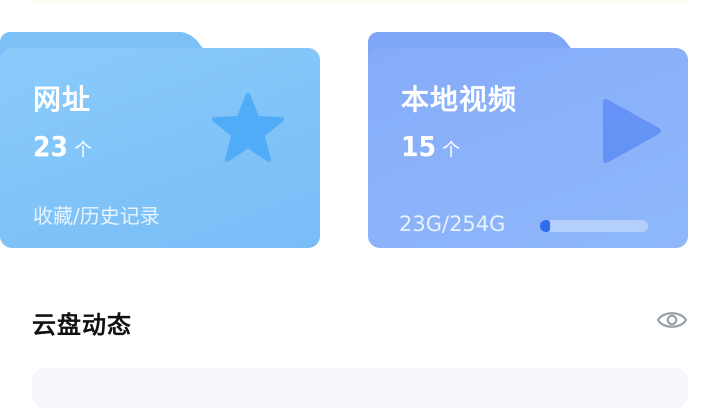 The height and width of the screenshot is (408, 720). Describe the element at coordinates (594, 226) in the screenshot. I see `storage-progress-bar` at that location.